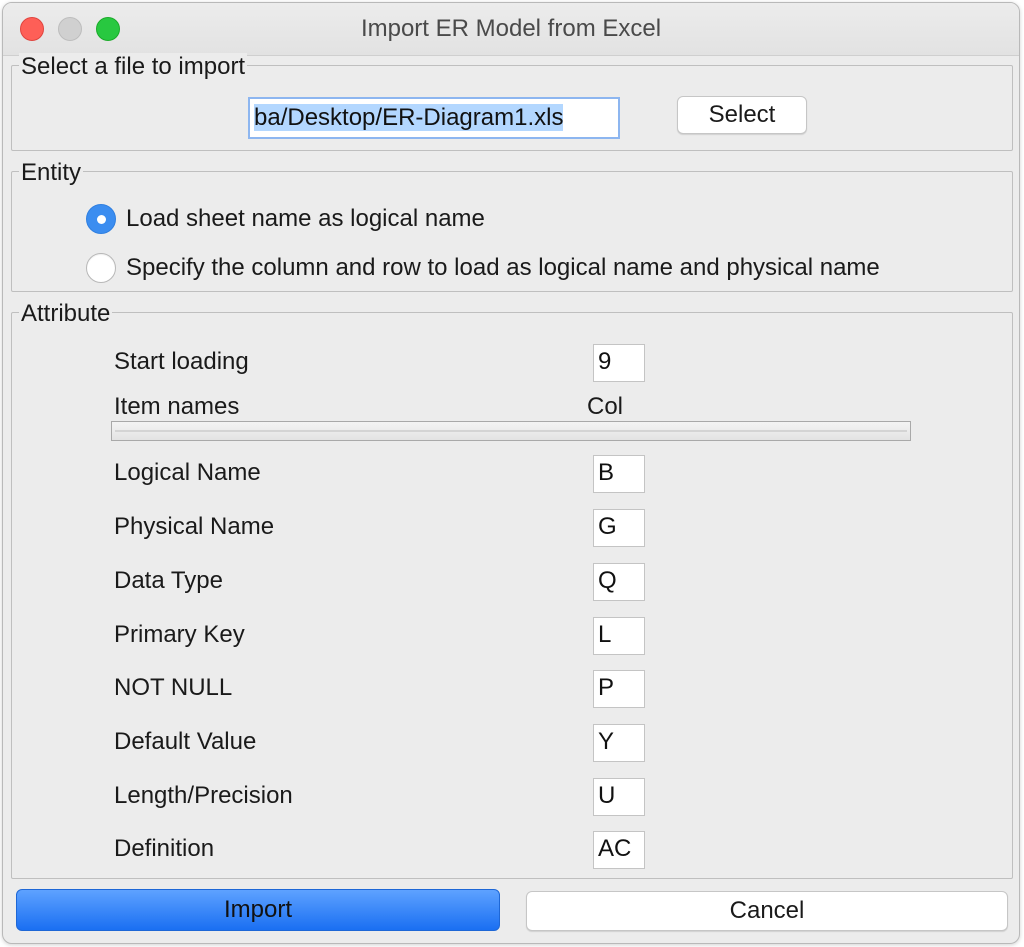 The height and width of the screenshot is (947, 1024). I want to click on data-type-column-input: Q, so click(619, 582).